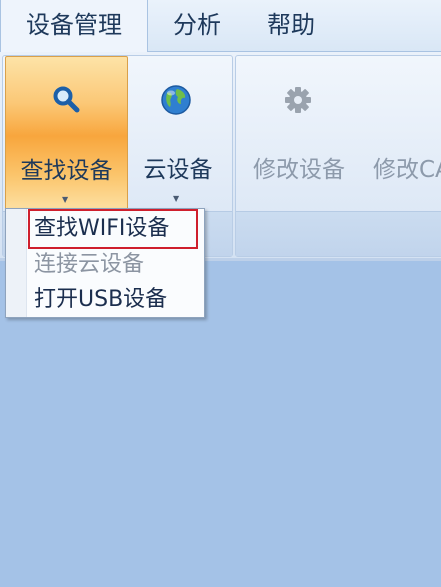  What do you see at coordinates (298, 100) in the screenshot?
I see `gear-icon` at bounding box center [298, 100].